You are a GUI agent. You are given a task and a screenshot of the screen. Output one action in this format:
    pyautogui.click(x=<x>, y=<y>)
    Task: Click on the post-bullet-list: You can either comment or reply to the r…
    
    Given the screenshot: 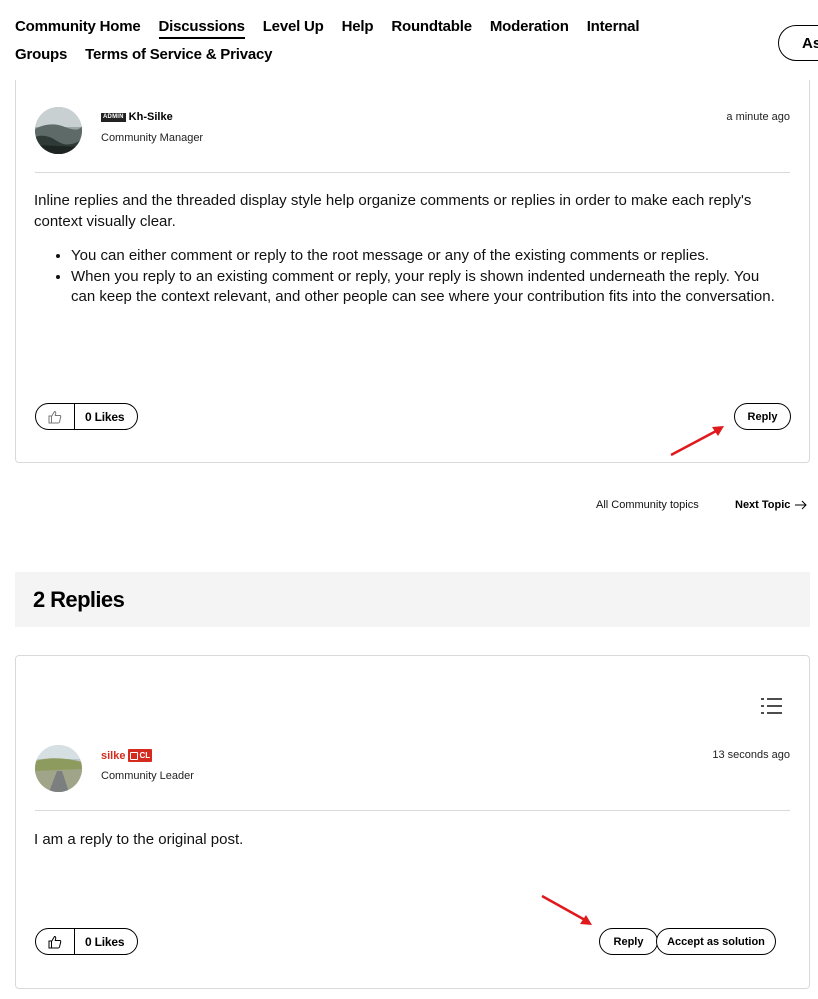 What is the action you would take?
    pyautogui.click(x=406, y=277)
    